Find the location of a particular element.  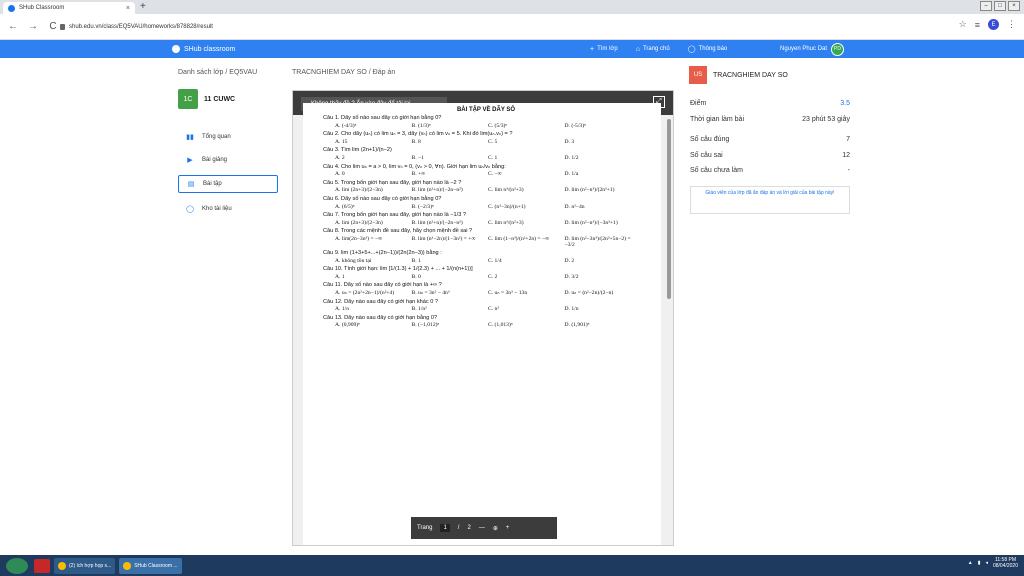

folder-icon: ◯ is located at coordinates (190, 209).